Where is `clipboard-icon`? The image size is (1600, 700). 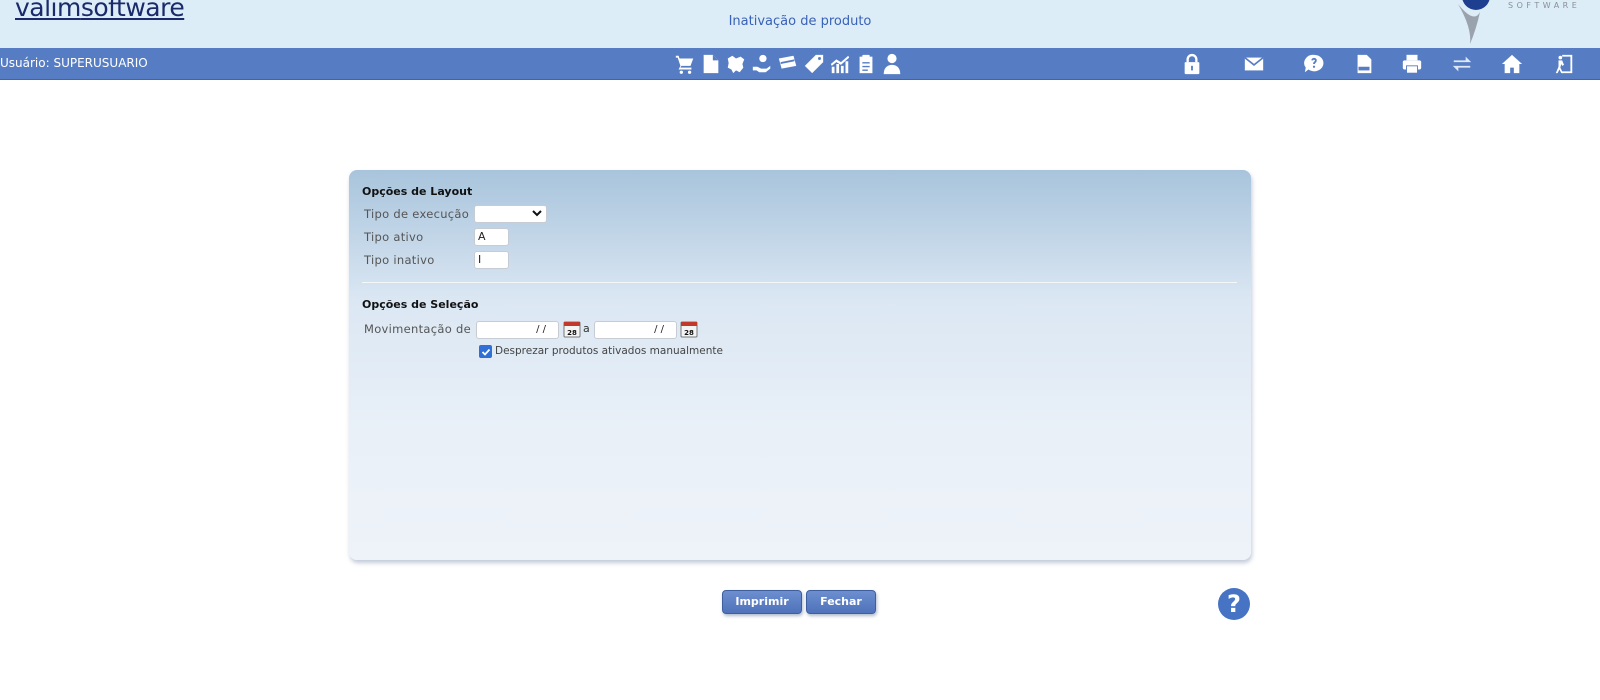 clipboard-icon is located at coordinates (866, 64).